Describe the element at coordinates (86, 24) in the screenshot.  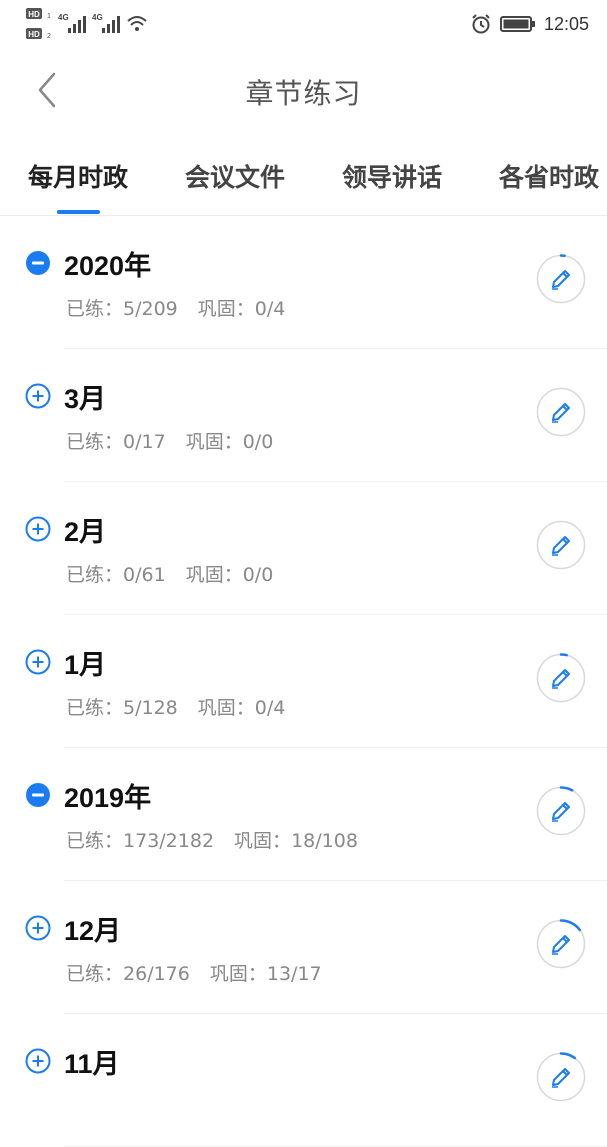
I see `network-status-icons: HD 1 HD 2 4G 4G` at that location.